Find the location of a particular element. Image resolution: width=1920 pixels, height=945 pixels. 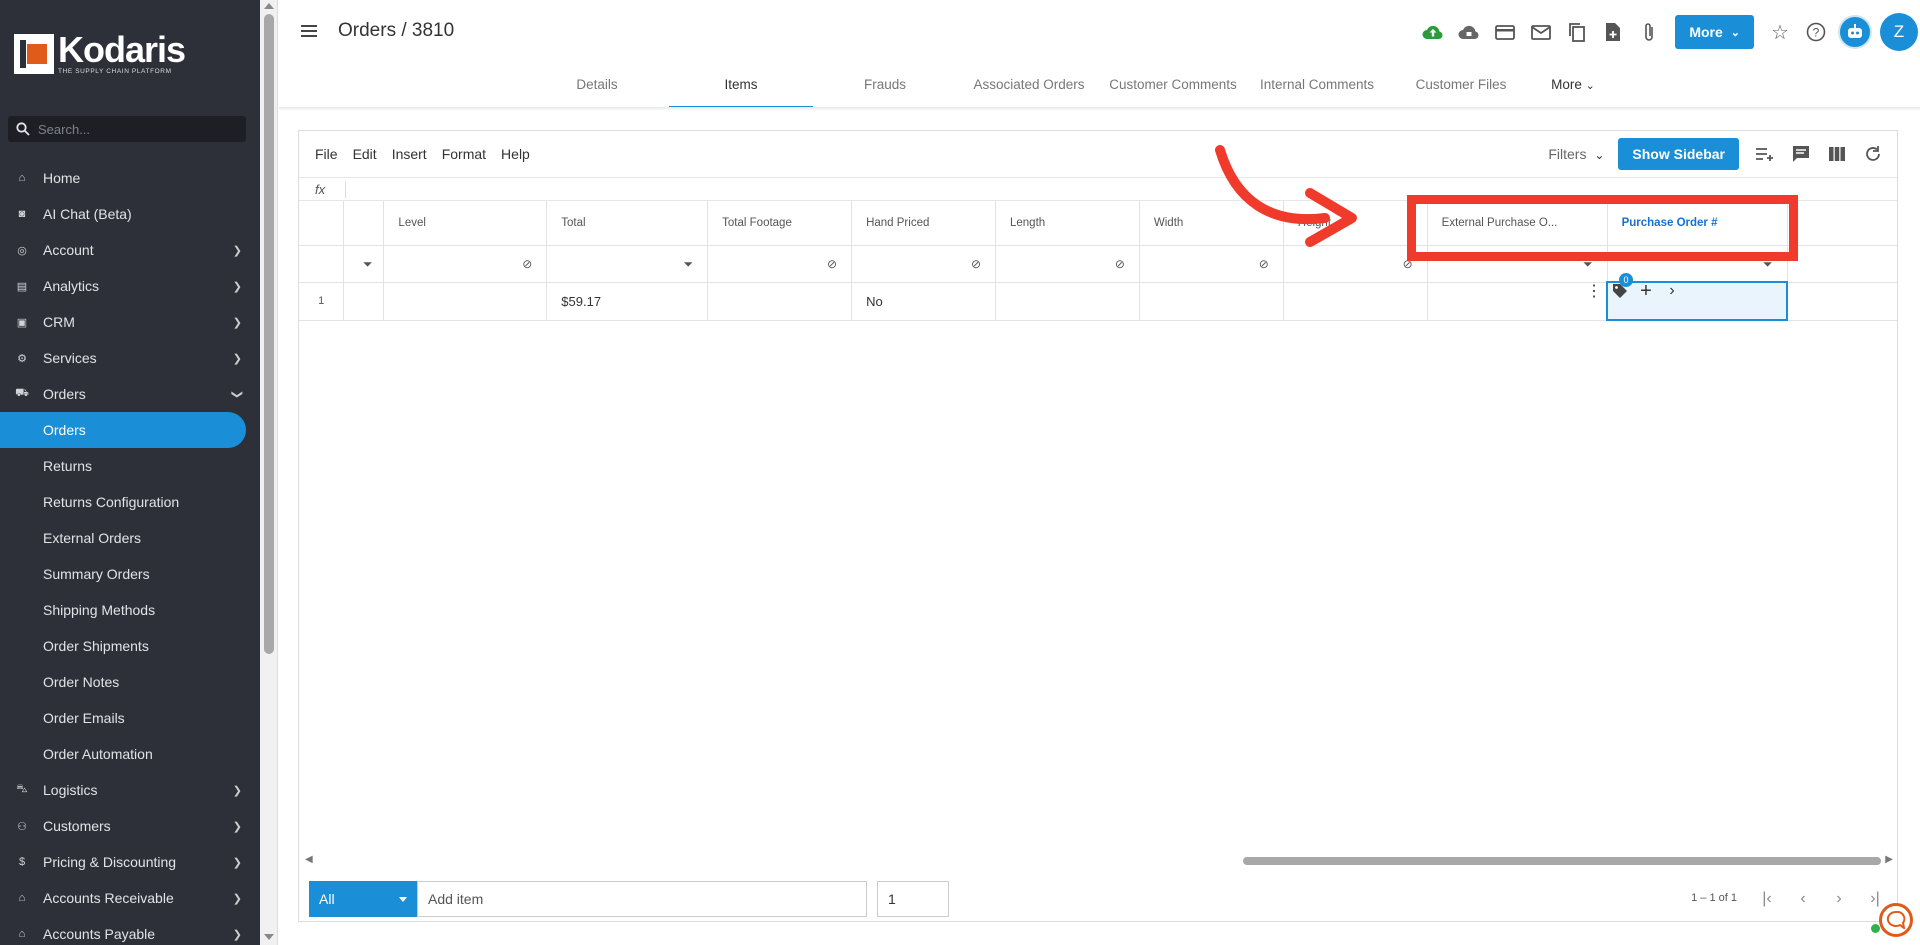

scroll-right-arrow-icon: ▶ is located at coordinates (1889, 859).